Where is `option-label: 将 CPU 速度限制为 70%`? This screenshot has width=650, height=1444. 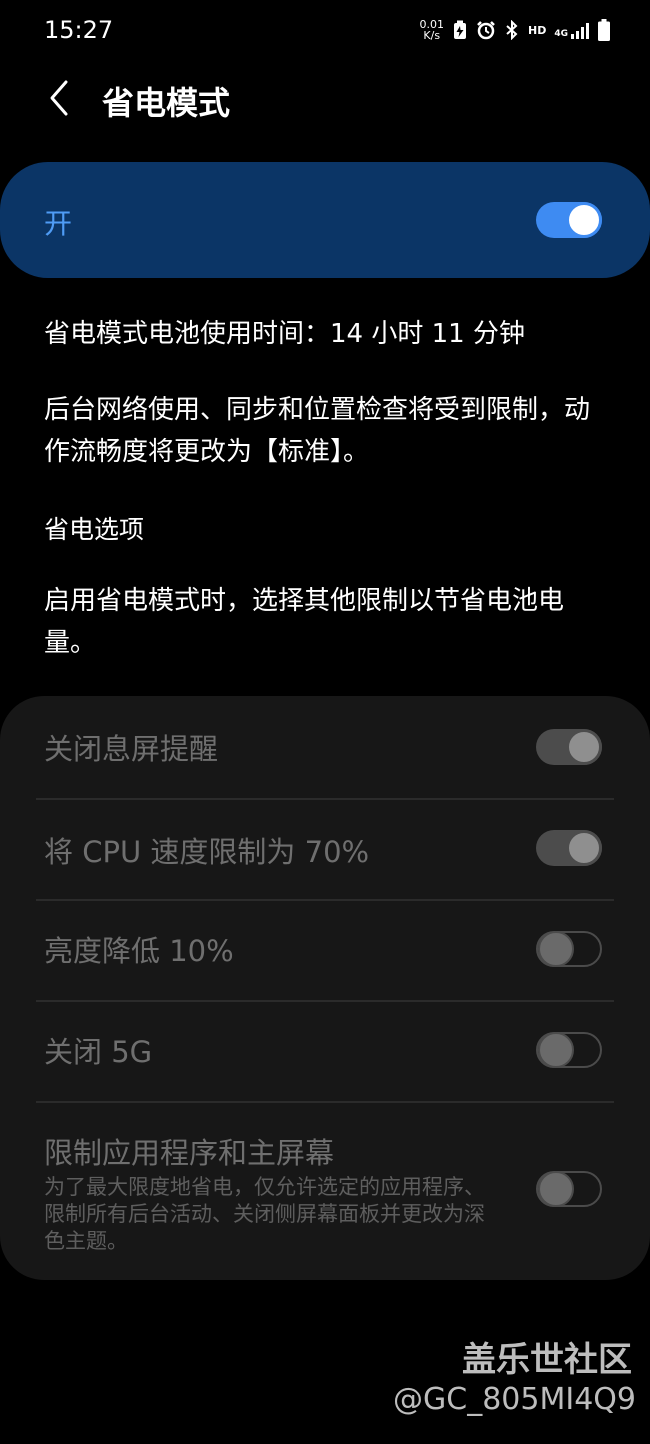
option-label: 将 CPU 速度限制为 70% is located at coordinates (207, 852).